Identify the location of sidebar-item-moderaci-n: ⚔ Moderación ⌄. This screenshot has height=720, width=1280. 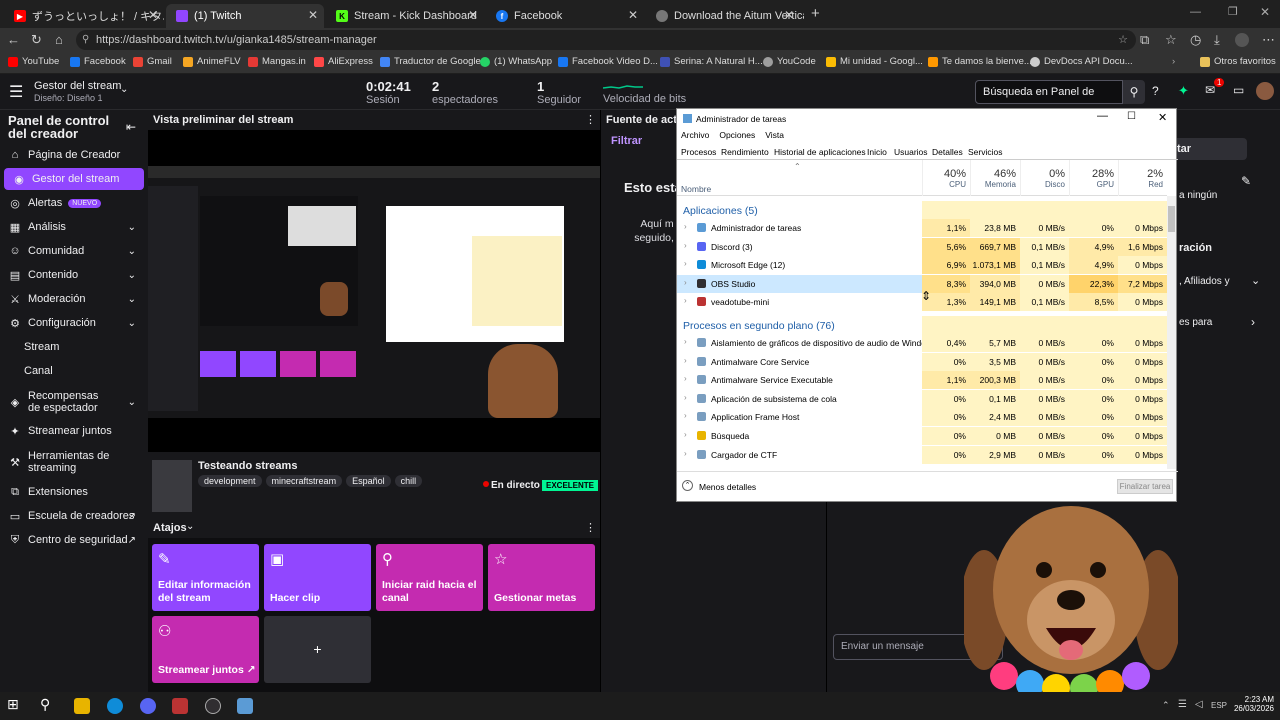
(74, 299).